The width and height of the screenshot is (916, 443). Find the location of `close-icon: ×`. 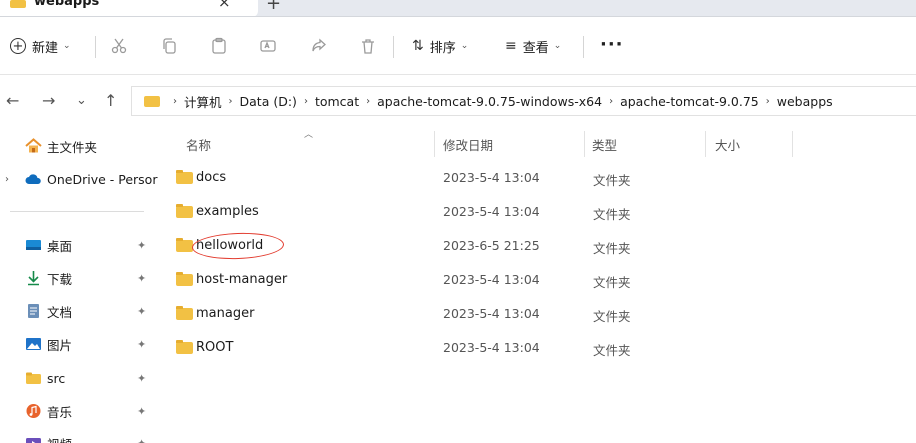

close-icon: × is located at coordinates (224, 5).